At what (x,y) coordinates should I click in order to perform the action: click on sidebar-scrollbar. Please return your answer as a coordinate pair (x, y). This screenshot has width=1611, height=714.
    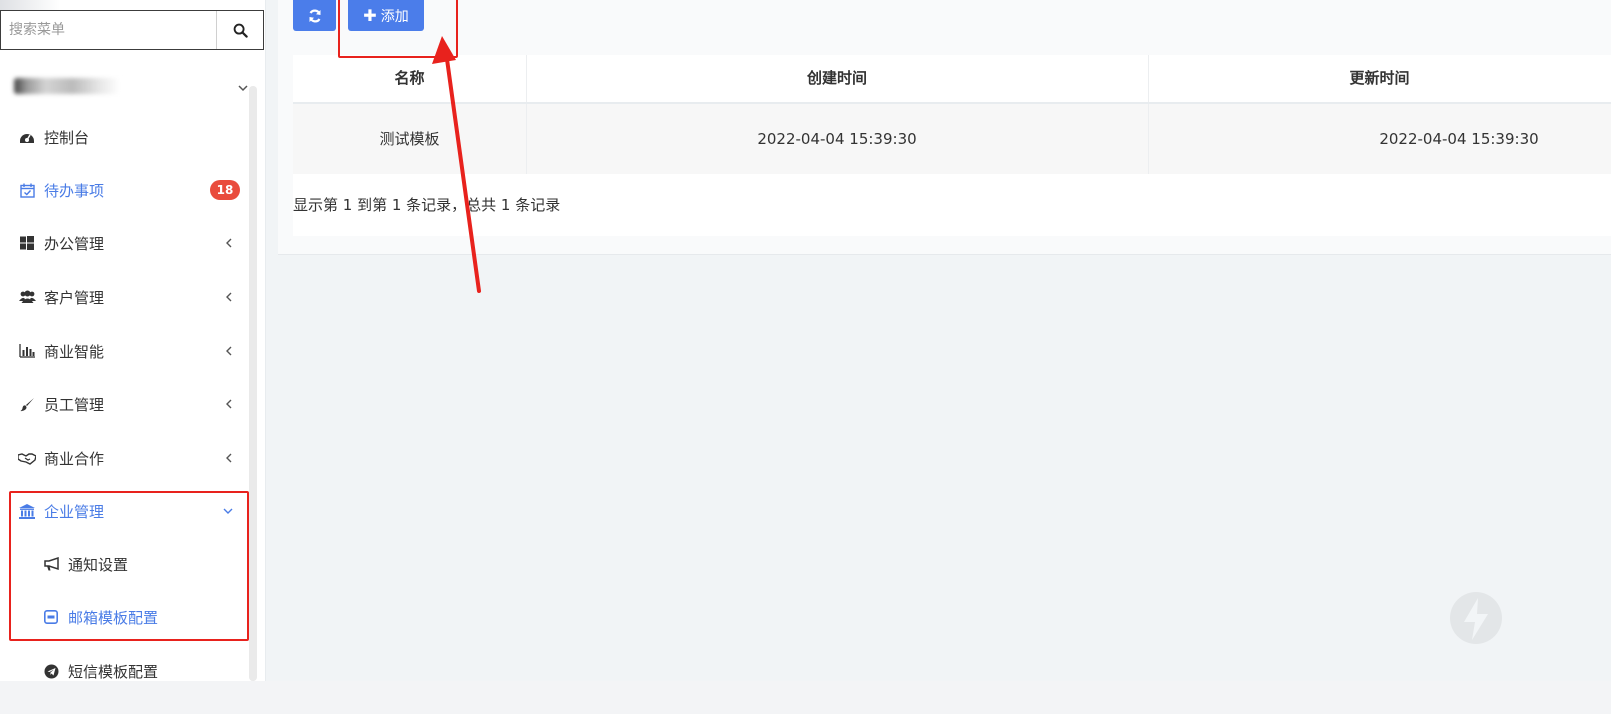
    Looking at the image, I should click on (253, 383).